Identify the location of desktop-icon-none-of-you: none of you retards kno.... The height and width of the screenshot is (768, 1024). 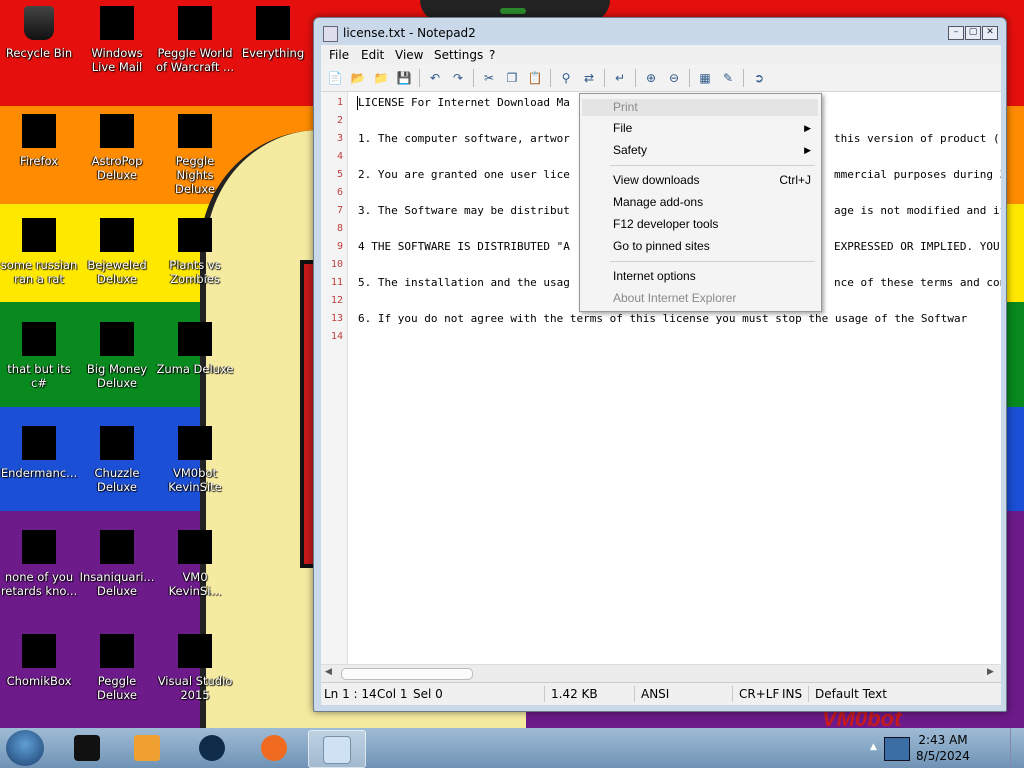
(39, 562).